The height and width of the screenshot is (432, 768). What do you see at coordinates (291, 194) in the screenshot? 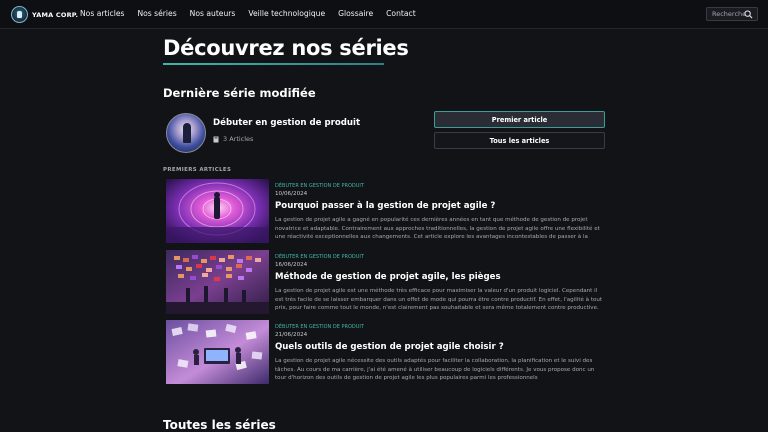
I see `article-date: 10/06/2024` at bounding box center [291, 194].